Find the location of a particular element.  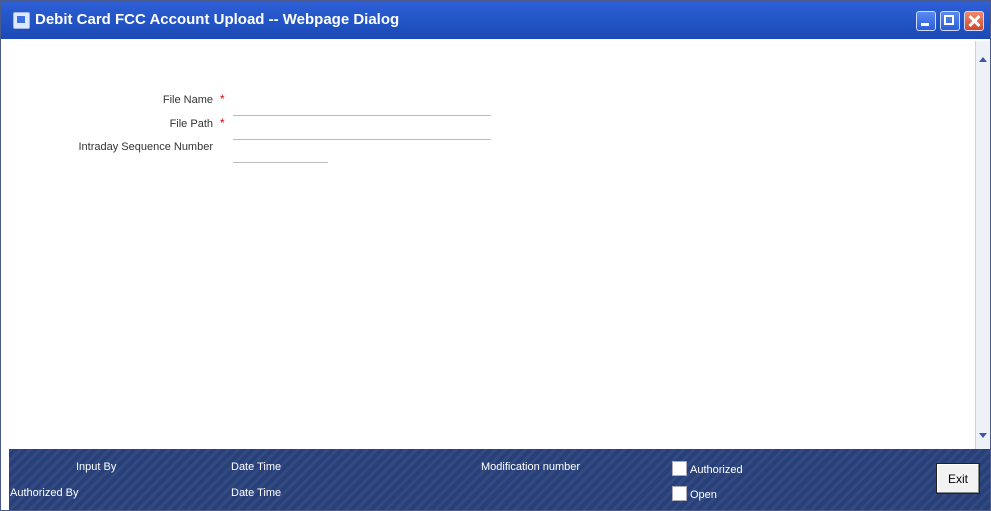

input-date-time-label: Date Time is located at coordinates (256, 467).